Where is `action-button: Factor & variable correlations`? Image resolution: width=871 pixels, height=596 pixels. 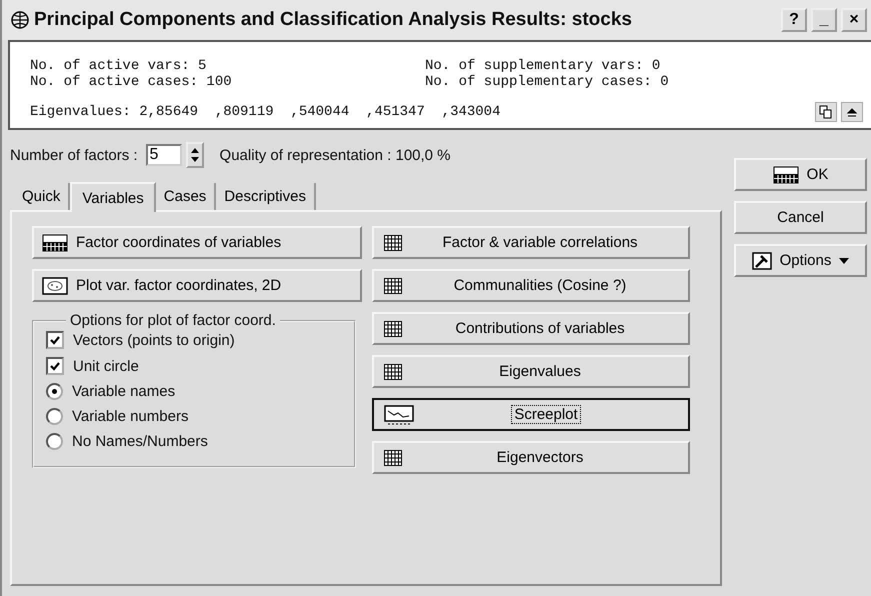
action-button: Factor & variable correlations is located at coordinates (531, 242).